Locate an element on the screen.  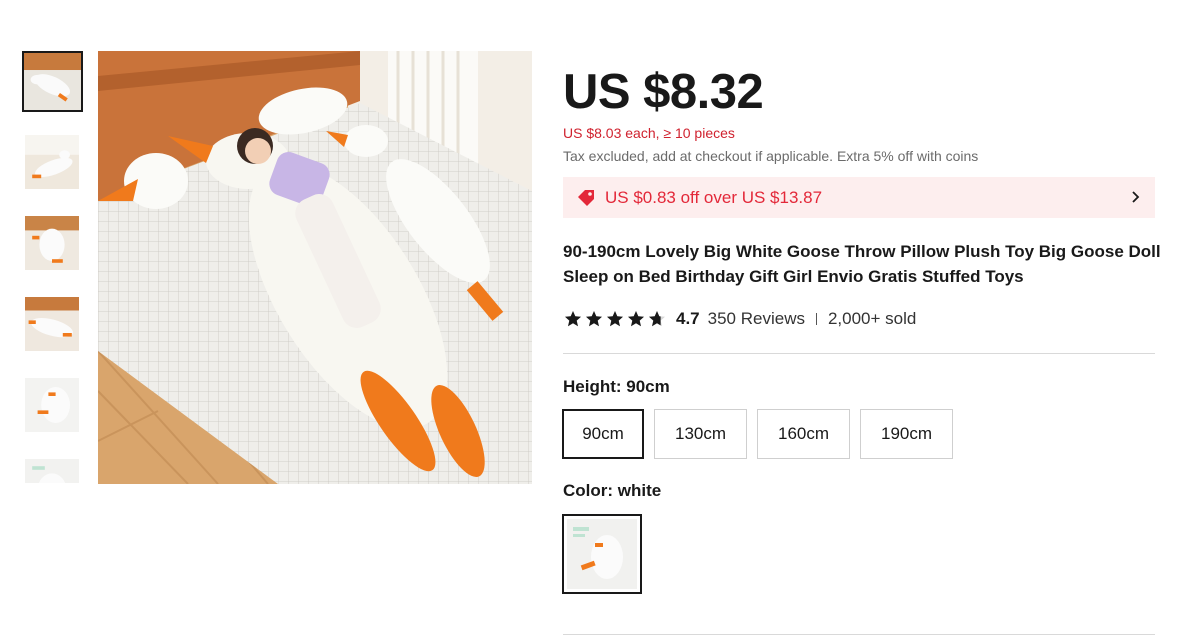
chevron-right-icon is located at coordinates (1136, 199).